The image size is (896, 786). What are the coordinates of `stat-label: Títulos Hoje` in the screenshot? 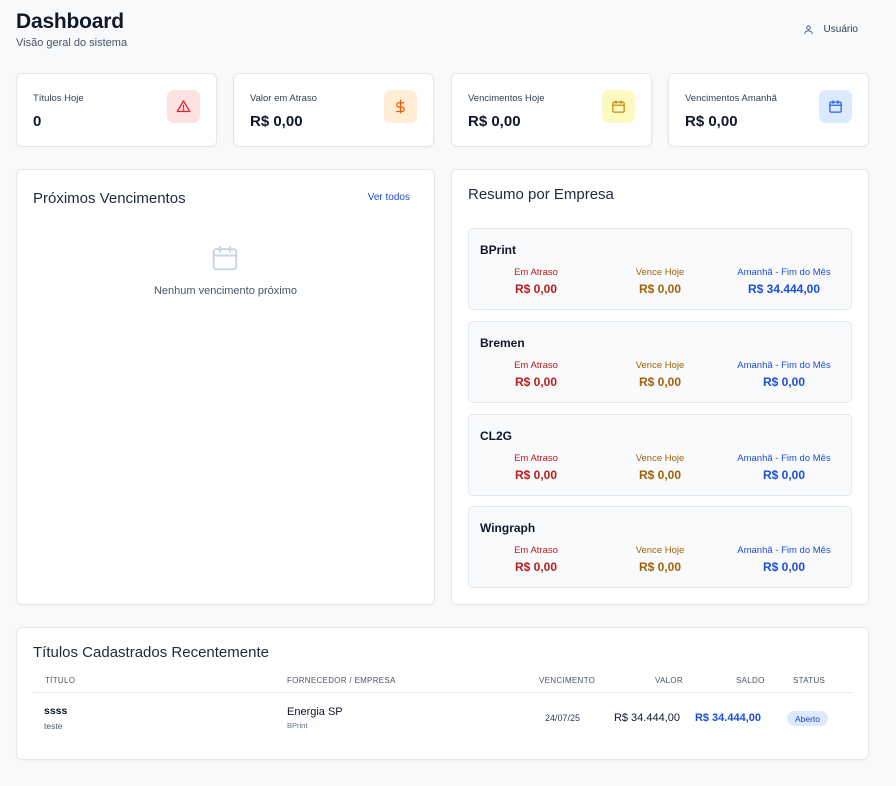 It's located at (58, 98).